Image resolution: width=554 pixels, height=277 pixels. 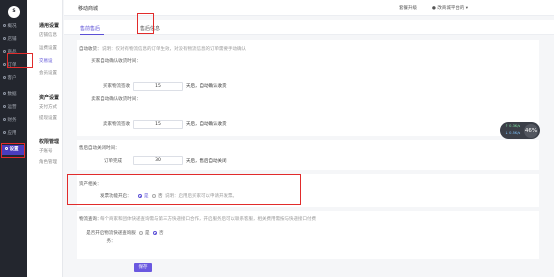 I want to click on buyer-receive-time-label: 买家自动确认收货时间：, so click(x=116, y=61).